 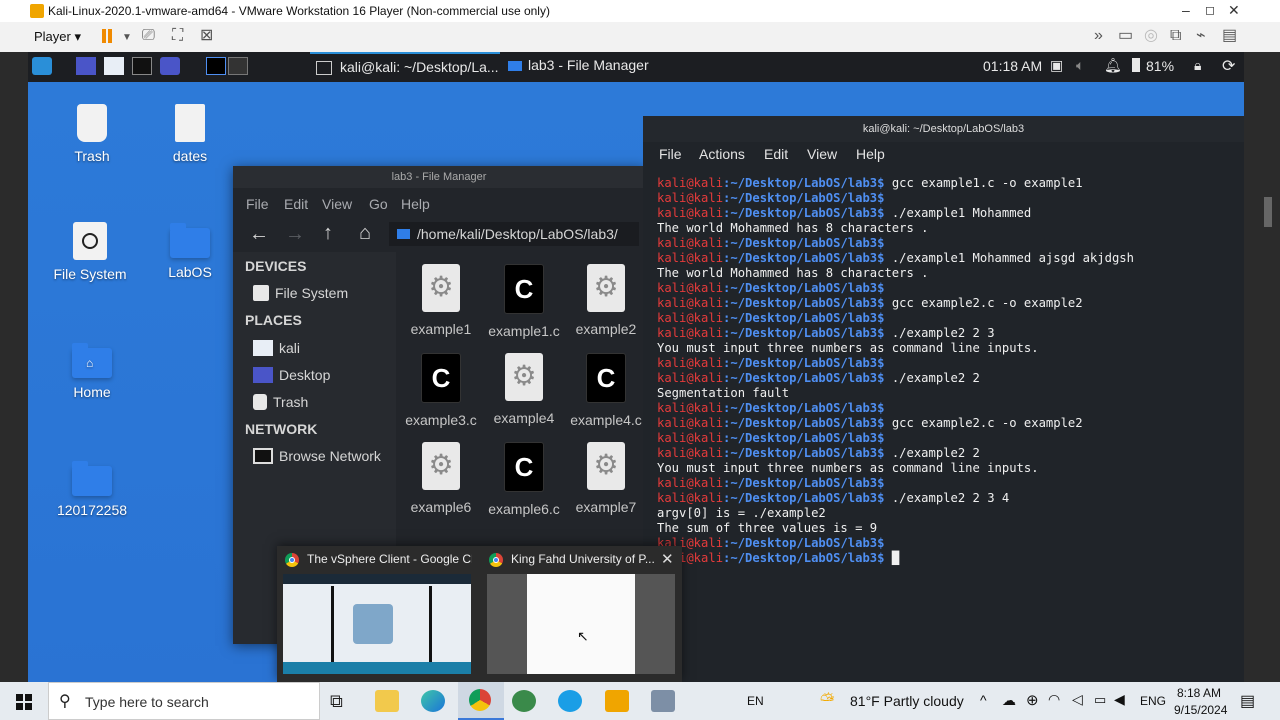 What do you see at coordinates (1197, 65) in the screenshot?
I see `lock-icon: 🔒︎` at bounding box center [1197, 65].